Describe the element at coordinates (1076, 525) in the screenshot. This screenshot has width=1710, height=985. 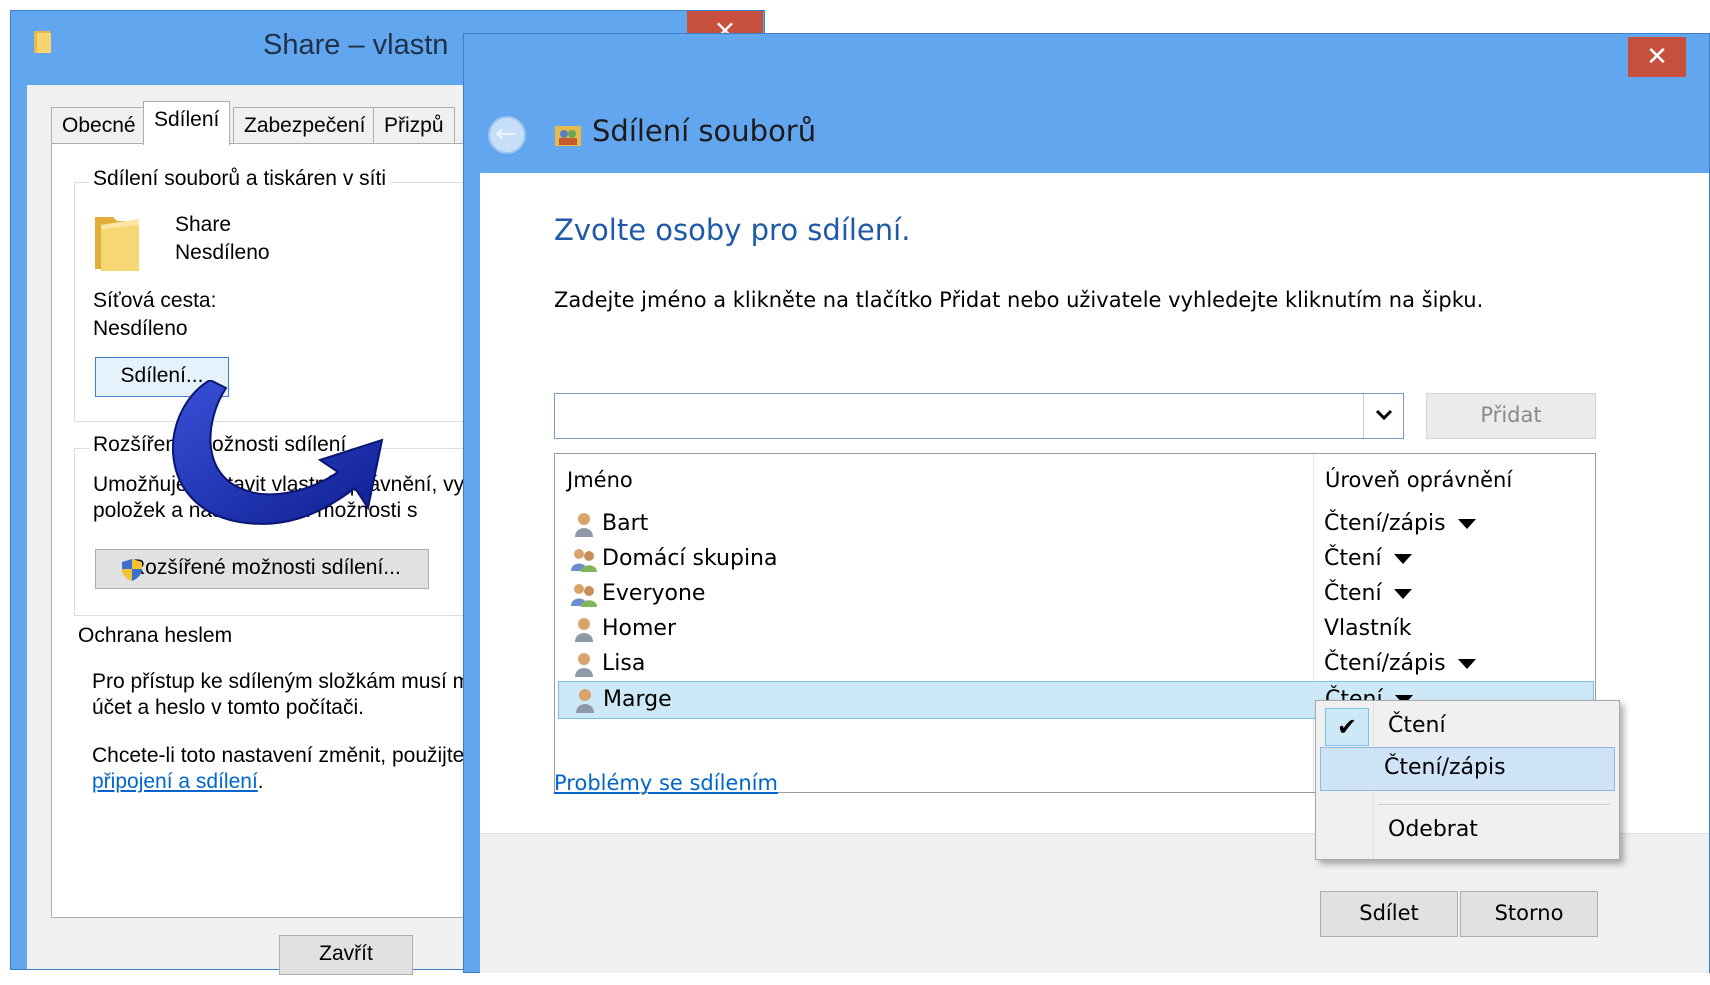
I see `list-row-1: Bart Čtení/zápis` at that location.